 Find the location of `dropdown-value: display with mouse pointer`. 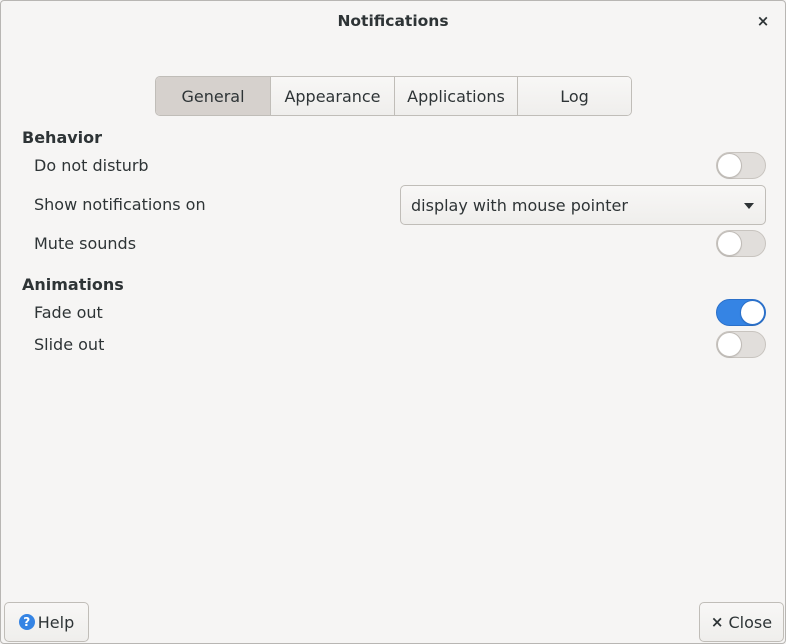

dropdown-value: display with mouse pointer is located at coordinates (519, 205).